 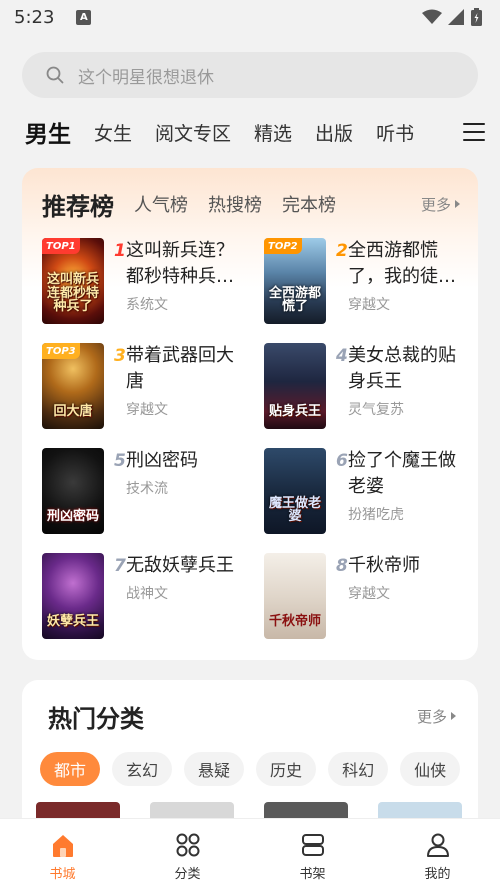 I want to click on book-item: 这叫新兵连都秒特种兵了 TOP1 1 这叫新兵连？都秒特种兵… 系统文, so click(x=147, y=283).